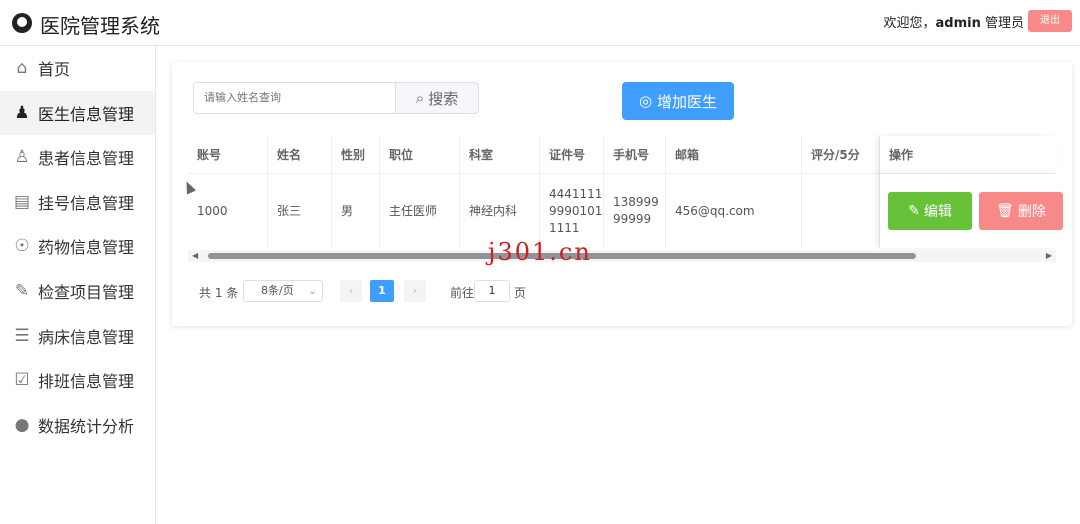 This screenshot has width=1080, height=524. I want to click on home-icon: ⌂, so click(22, 68).